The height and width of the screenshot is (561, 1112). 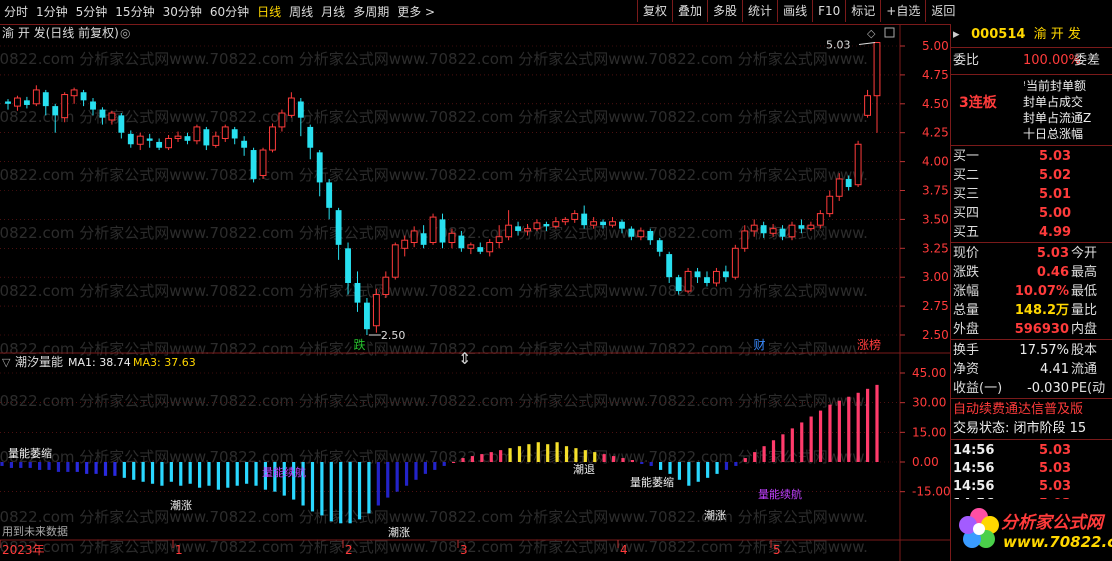 What do you see at coordinates (1032, 157) in the screenshot?
I see `buy-row: 买一 5.03` at bounding box center [1032, 157].